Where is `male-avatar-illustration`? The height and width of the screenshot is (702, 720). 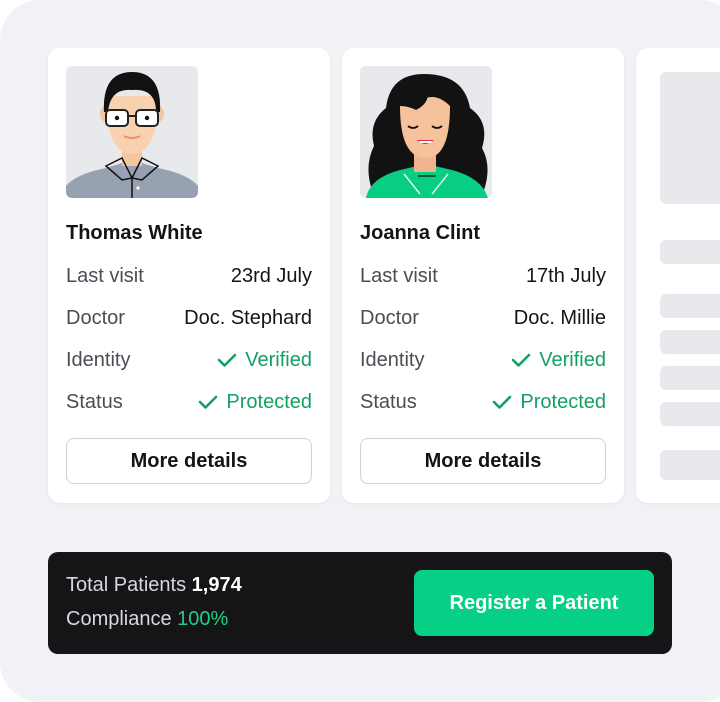 male-avatar-illustration is located at coordinates (132, 132).